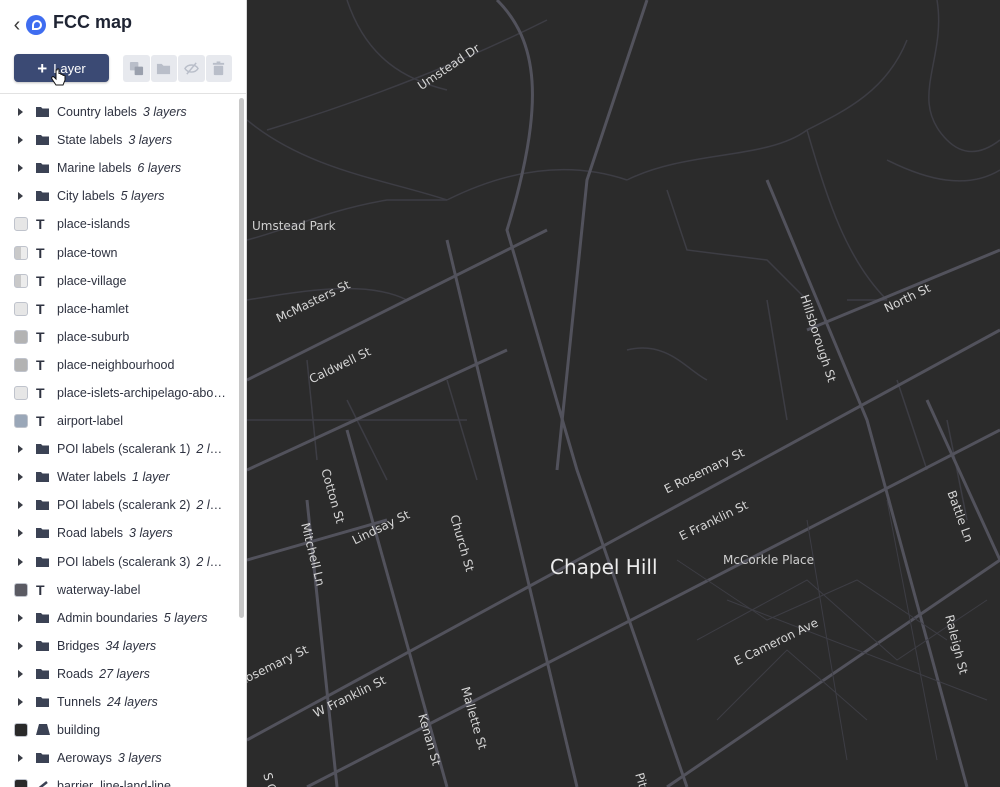 This screenshot has width=1000, height=787. What do you see at coordinates (142, 505) in the screenshot?
I see `layer-label: POI labels (scalerank 2) 2 layers` at bounding box center [142, 505].